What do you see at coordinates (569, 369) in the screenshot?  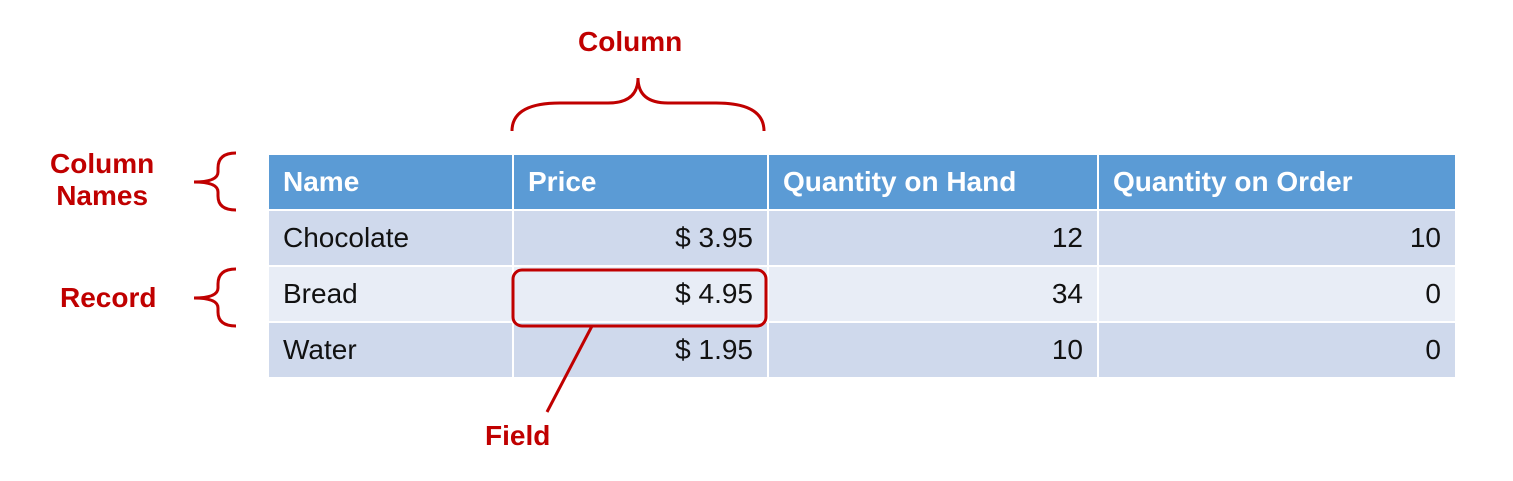 I see `field-pointer-line` at bounding box center [569, 369].